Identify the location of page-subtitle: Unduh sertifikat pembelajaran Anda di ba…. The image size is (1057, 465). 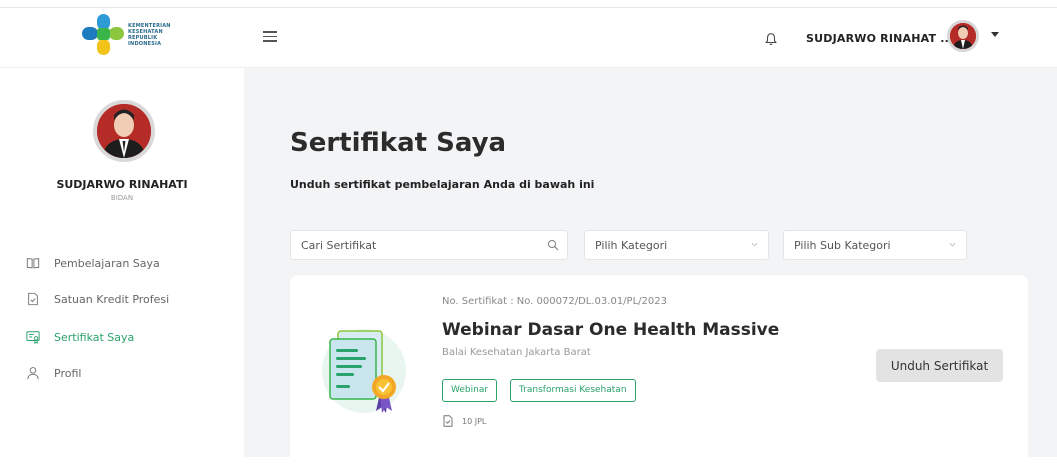
(442, 184).